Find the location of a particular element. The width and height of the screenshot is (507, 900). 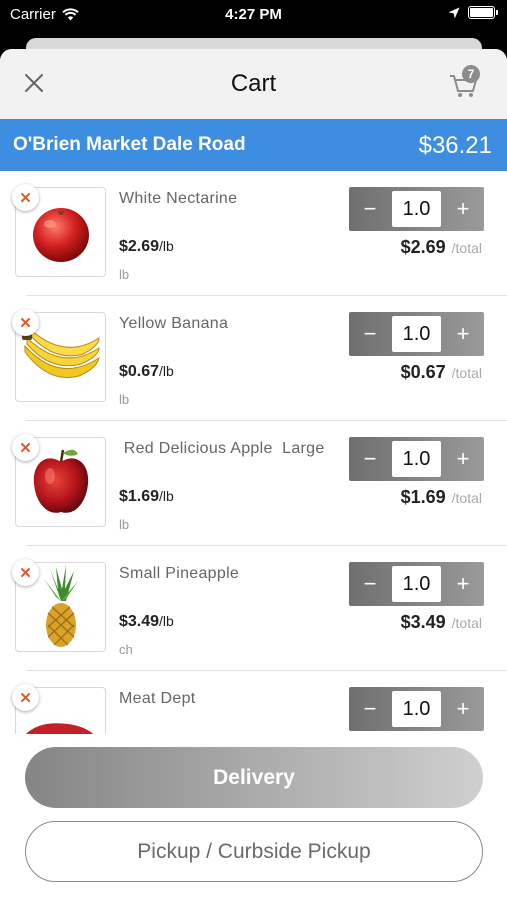

line-total: $1.69/total is located at coordinates (441, 497).